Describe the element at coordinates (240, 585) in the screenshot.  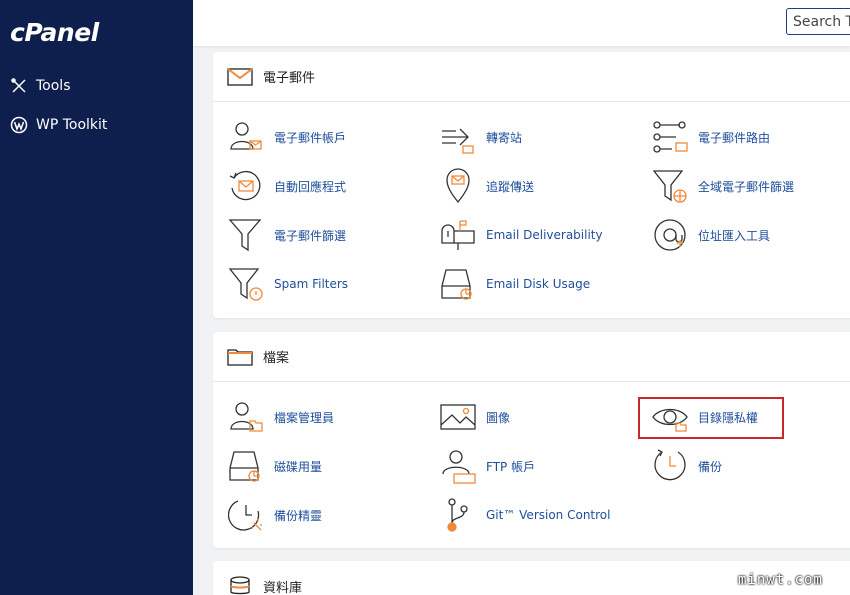
I see `database-icon` at that location.